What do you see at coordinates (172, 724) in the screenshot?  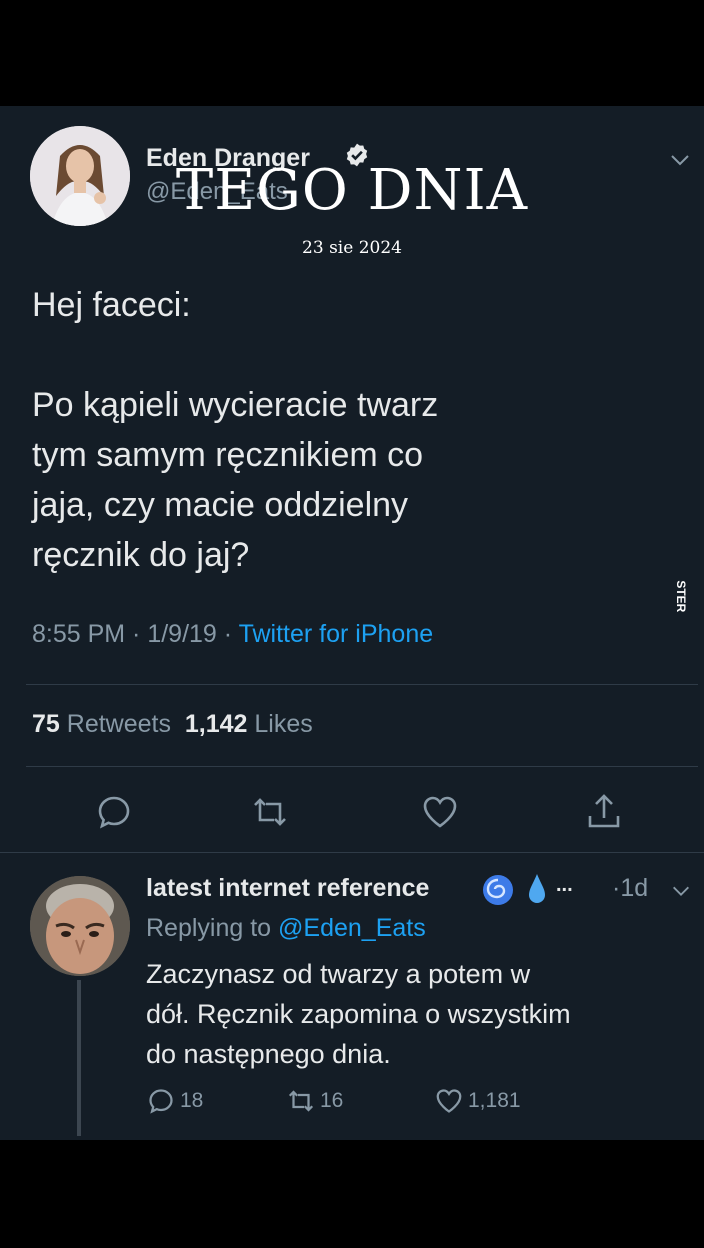 I see `tweet-stats: 75 Retweets 1,142 Likes` at bounding box center [172, 724].